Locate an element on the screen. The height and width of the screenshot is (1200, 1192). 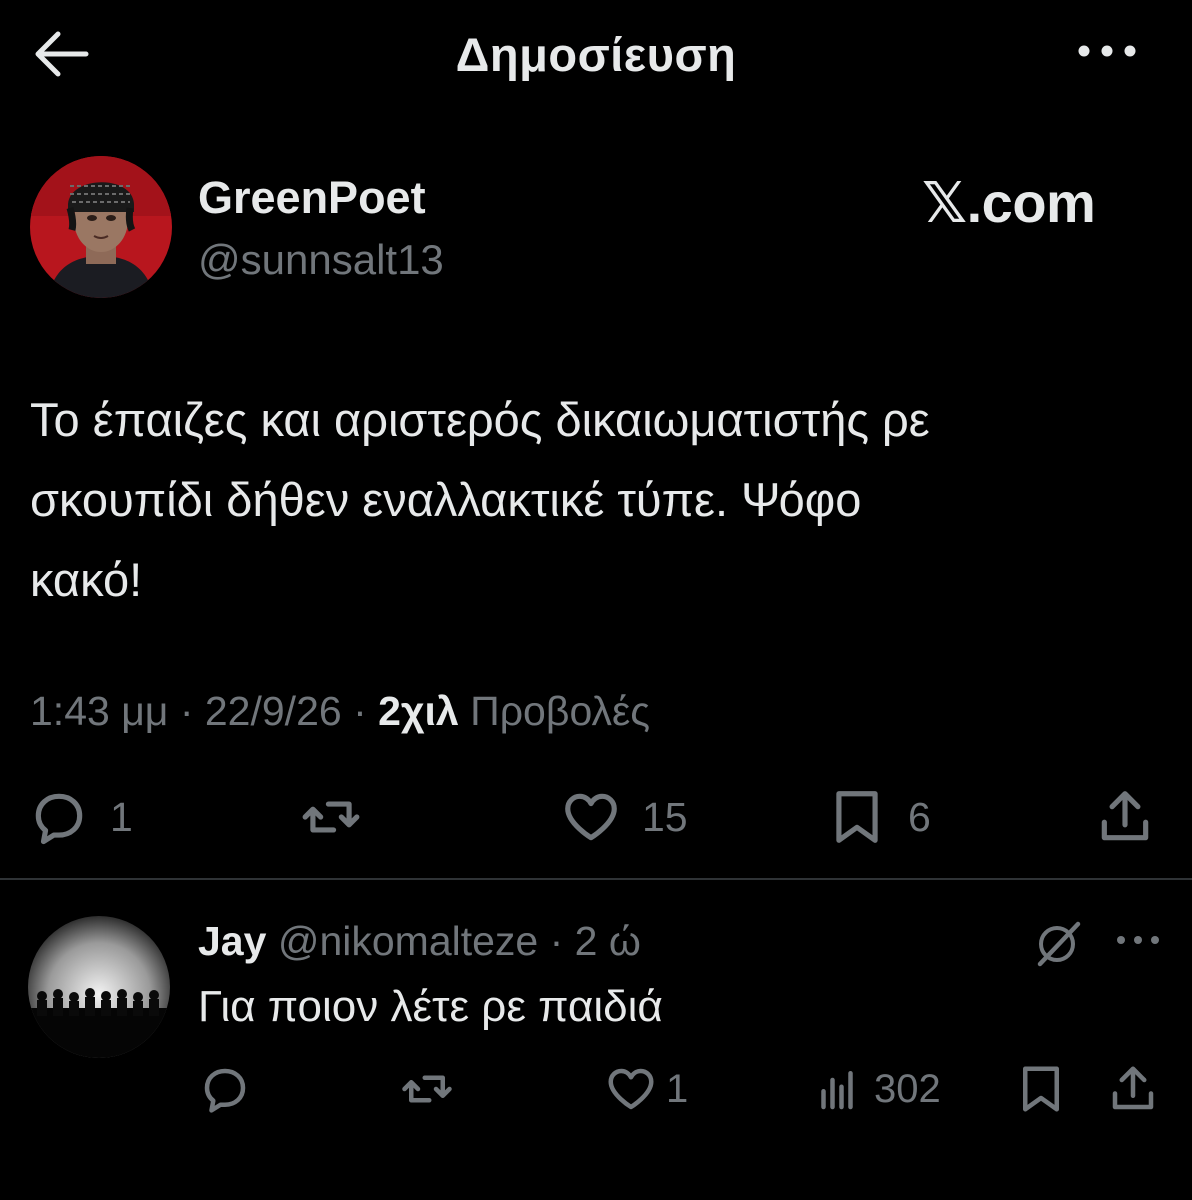
reply-bookmark-button is located at coordinates (1041, 1089).